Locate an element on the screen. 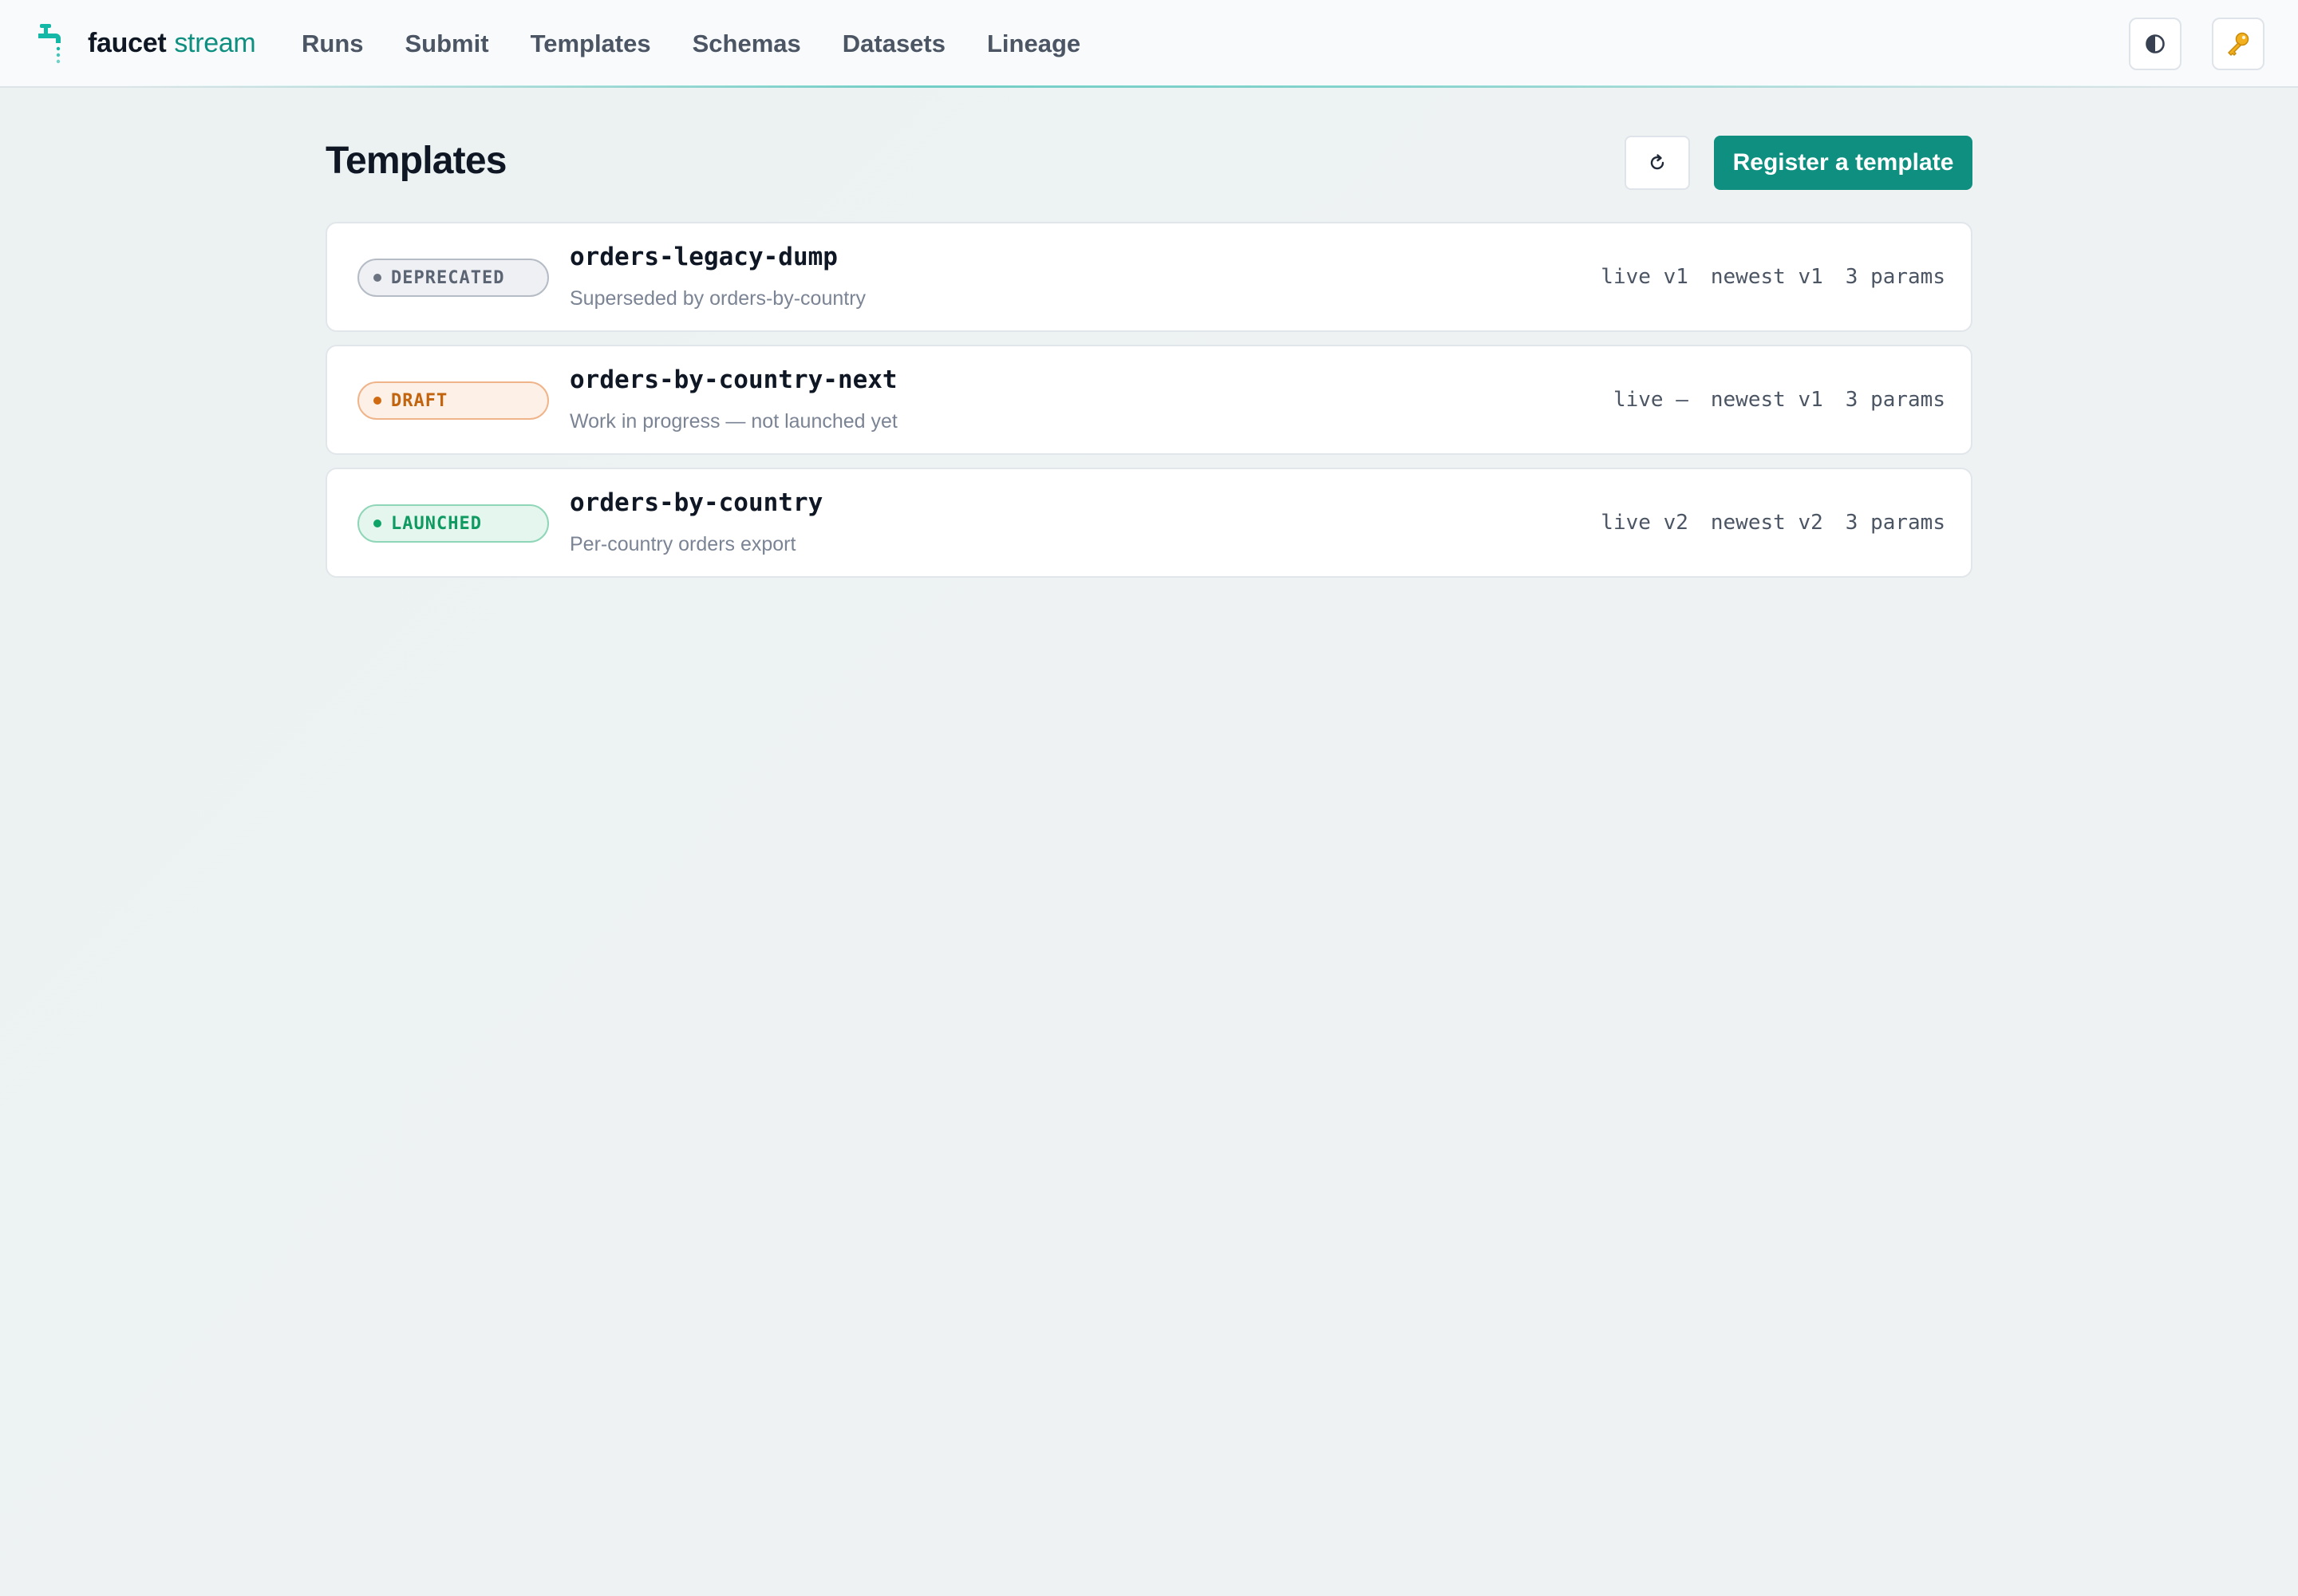 The image size is (2298, 1596). brand: faucet stream is located at coordinates (146, 43).